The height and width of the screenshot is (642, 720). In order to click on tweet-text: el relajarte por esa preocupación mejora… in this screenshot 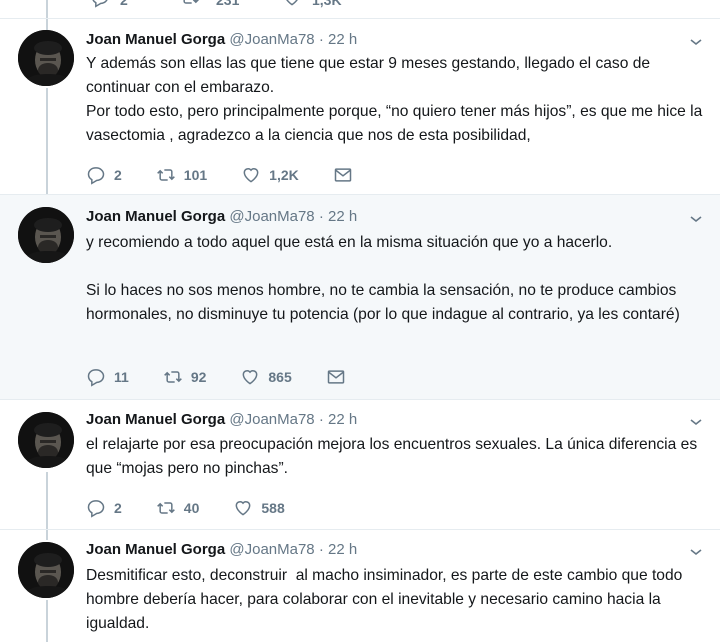, I will do `click(394, 456)`.